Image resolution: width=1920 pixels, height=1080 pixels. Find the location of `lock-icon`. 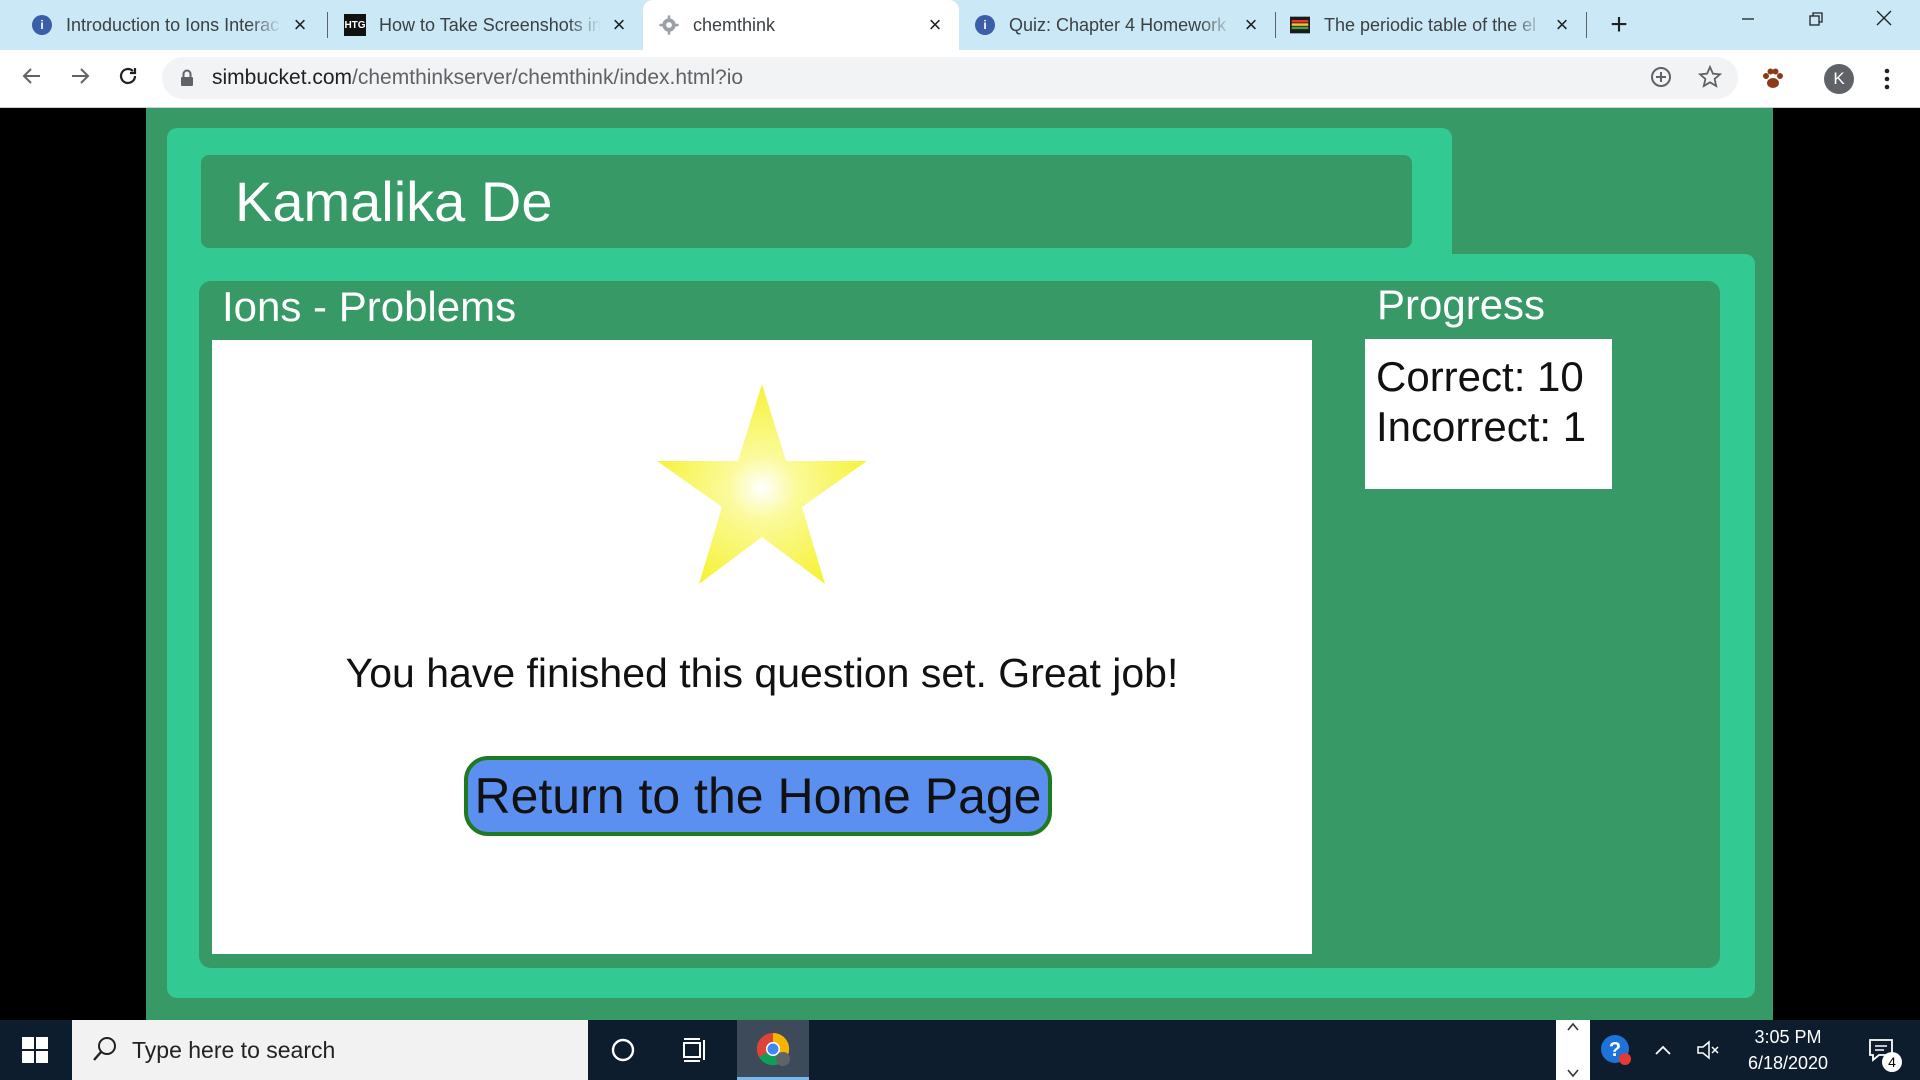

lock-icon is located at coordinates (187, 80).